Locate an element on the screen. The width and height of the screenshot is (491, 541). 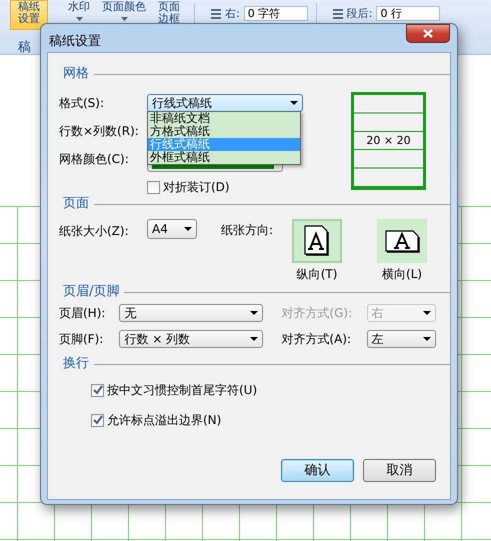
close-button is located at coordinates (428, 33).